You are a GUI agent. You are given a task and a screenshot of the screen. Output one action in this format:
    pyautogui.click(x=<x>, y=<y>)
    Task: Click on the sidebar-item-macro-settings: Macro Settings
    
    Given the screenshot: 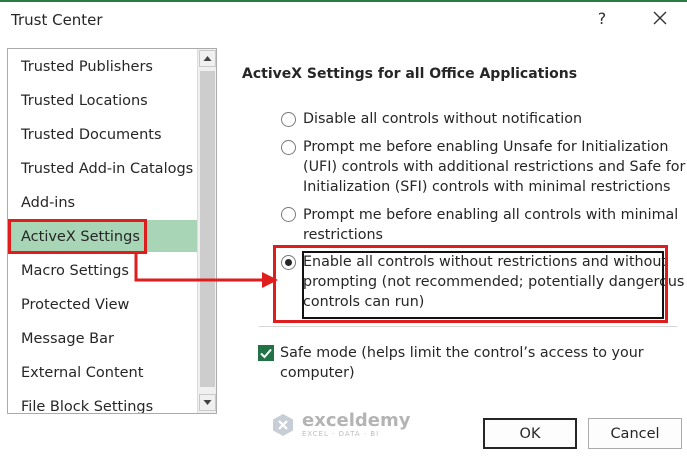 What is the action you would take?
    pyautogui.click(x=75, y=271)
    